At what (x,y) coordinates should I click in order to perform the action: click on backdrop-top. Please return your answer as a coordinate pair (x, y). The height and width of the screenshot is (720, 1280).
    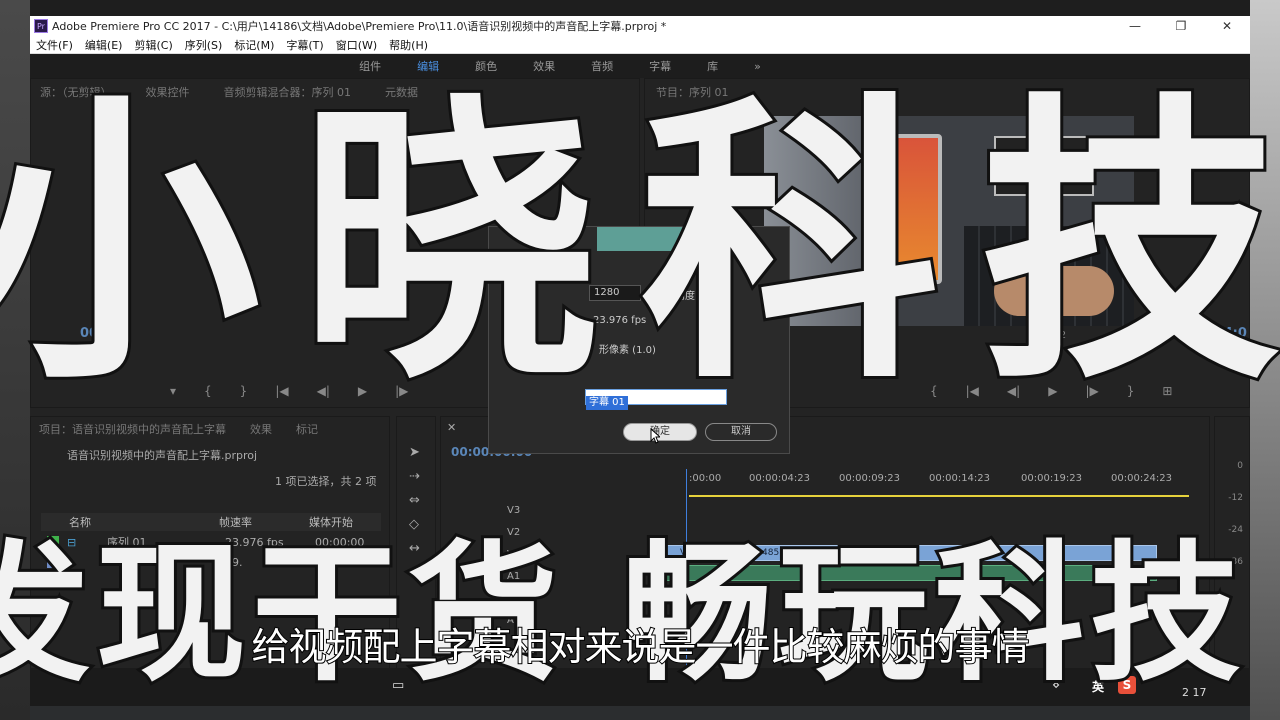
    Looking at the image, I should click on (640, 8).